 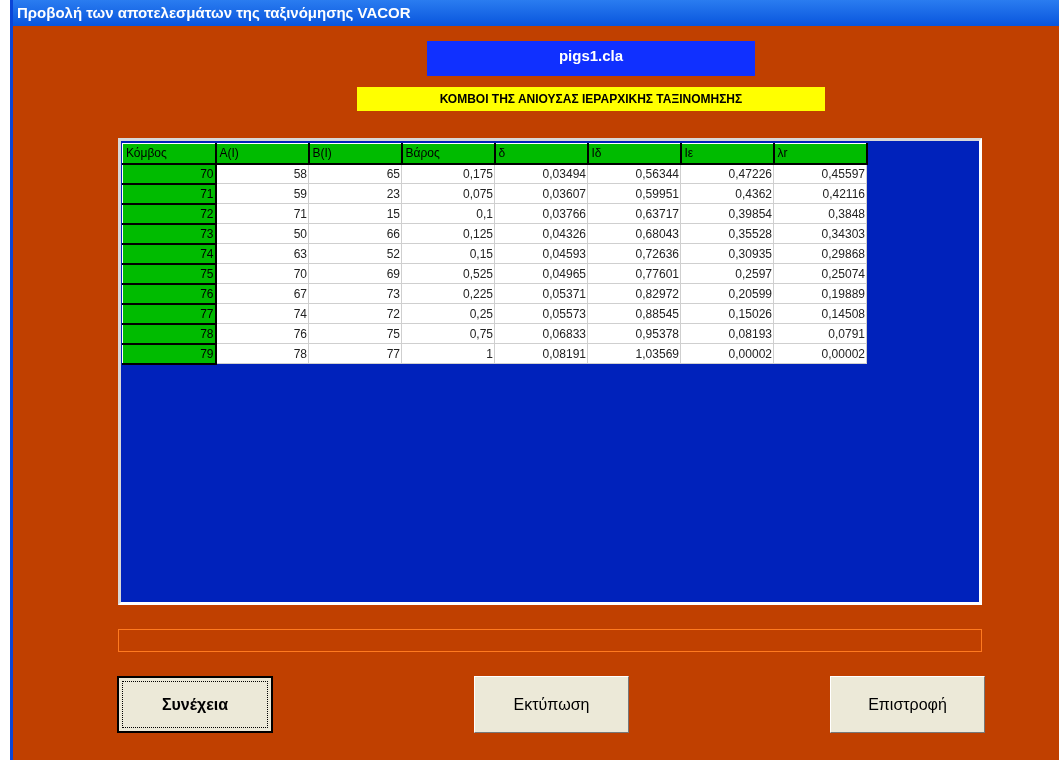 What do you see at coordinates (591, 99) in the screenshot?
I see `heading-label: ΚΟΜΒΟΙ ΤΗΣ ΑΝΙΟΥΣΑΣ ΙΕΡΑΡΧΙΚΗΣ ΤΑΞΙΝΟΜΗΣΗΣ` at bounding box center [591, 99].